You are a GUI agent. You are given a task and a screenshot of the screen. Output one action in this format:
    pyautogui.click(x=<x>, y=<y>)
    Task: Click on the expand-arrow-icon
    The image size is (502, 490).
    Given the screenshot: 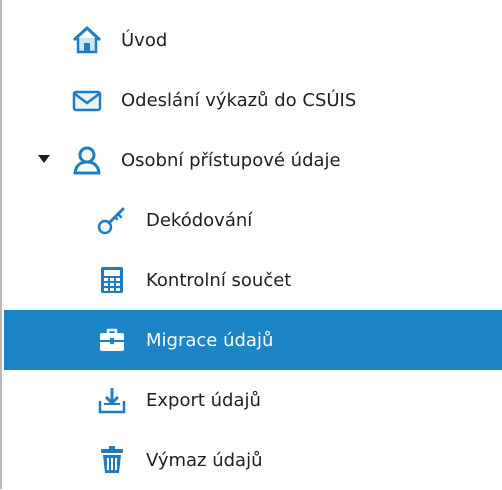 What is the action you would take?
    pyautogui.click(x=44, y=159)
    